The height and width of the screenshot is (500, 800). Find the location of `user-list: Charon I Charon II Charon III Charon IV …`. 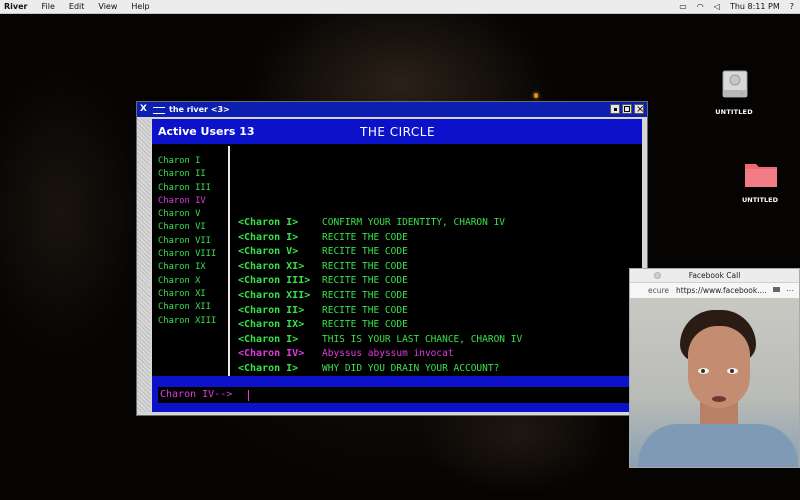

user-list: Charon I Charon II Charon III Charon IV … is located at coordinates (187, 241).